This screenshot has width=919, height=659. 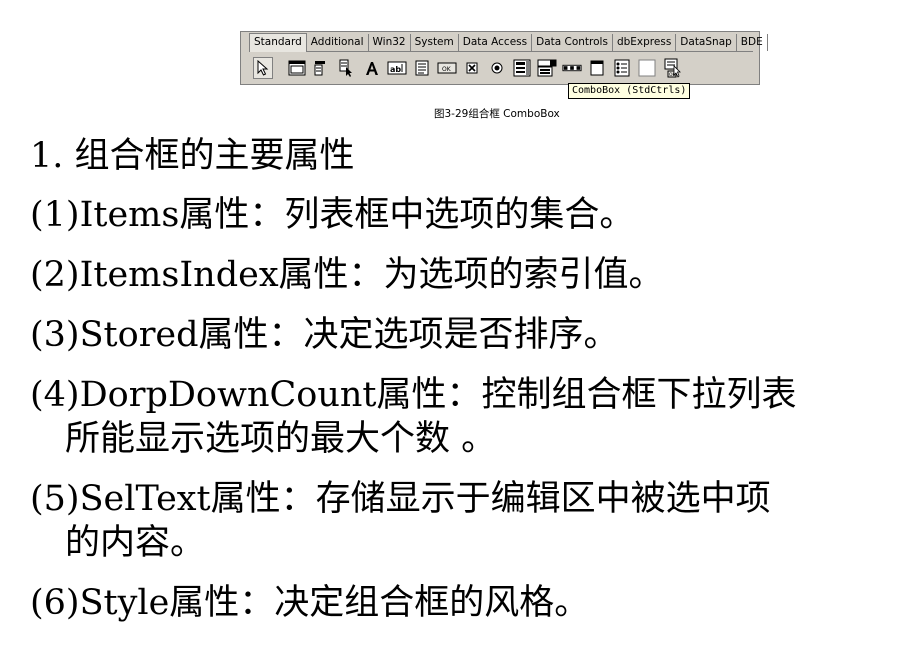 I want to click on groupbox-icon, so click(x=597, y=68).